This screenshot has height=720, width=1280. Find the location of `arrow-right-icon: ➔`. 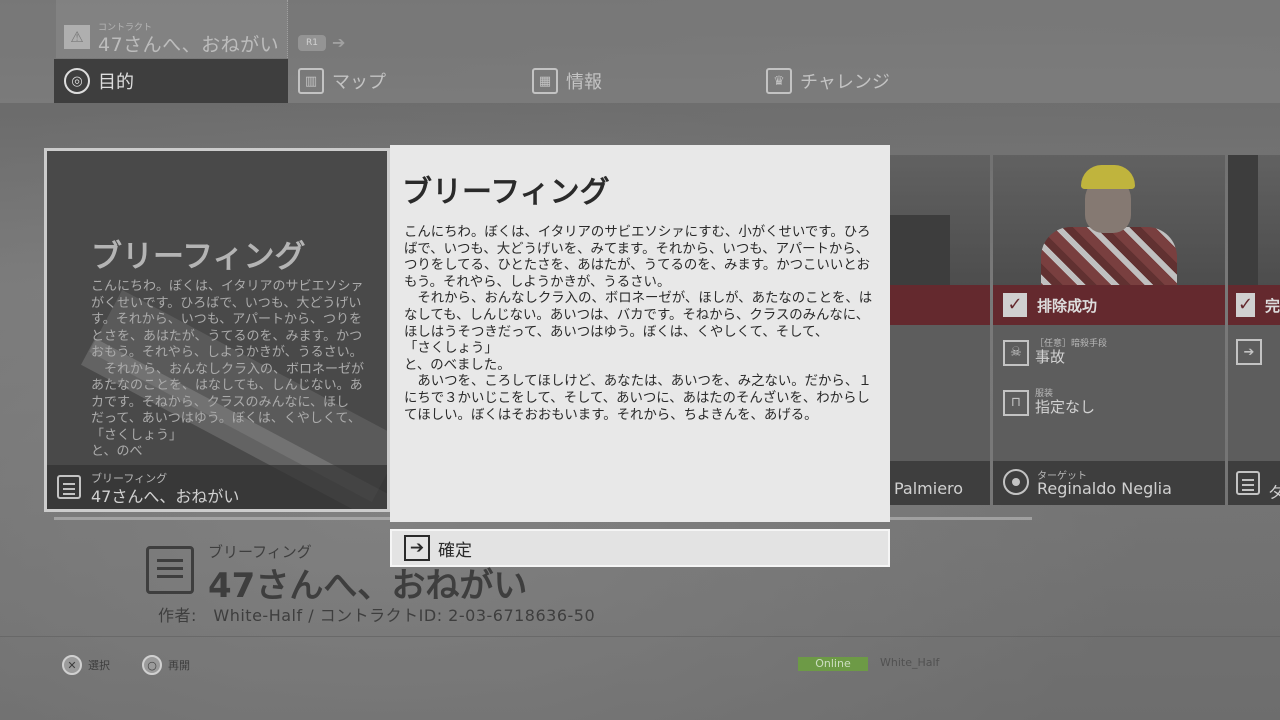

arrow-right-icon: ➔ is located at coordinates (417, 548).